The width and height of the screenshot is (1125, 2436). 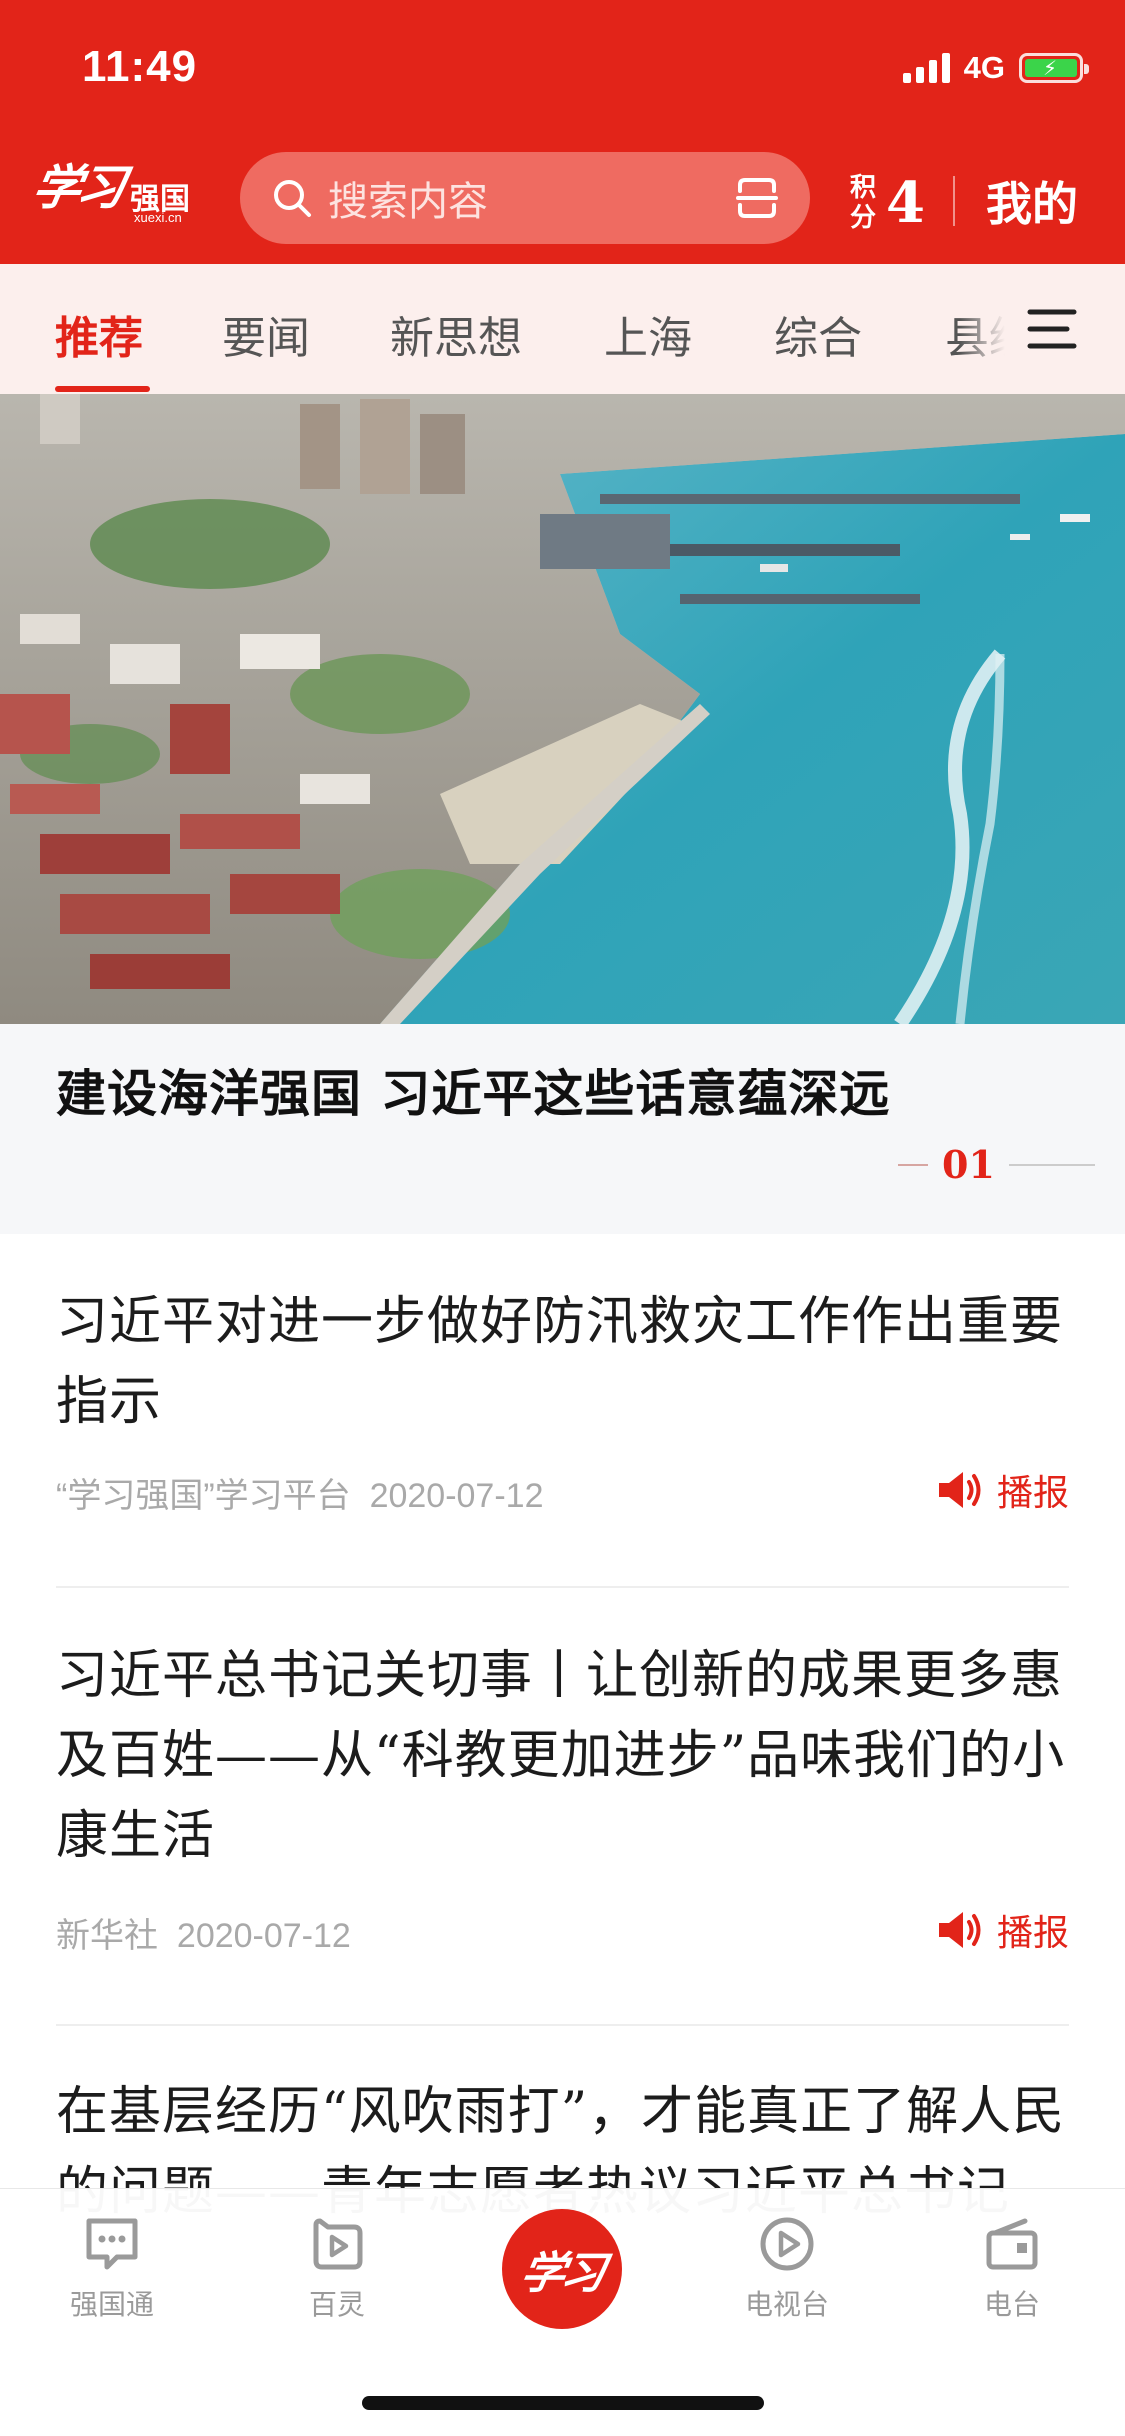 What do you see at coordinates (1052, 329) in the screenshot?
I see `menu-icon` at bounding box center [1052, 329].